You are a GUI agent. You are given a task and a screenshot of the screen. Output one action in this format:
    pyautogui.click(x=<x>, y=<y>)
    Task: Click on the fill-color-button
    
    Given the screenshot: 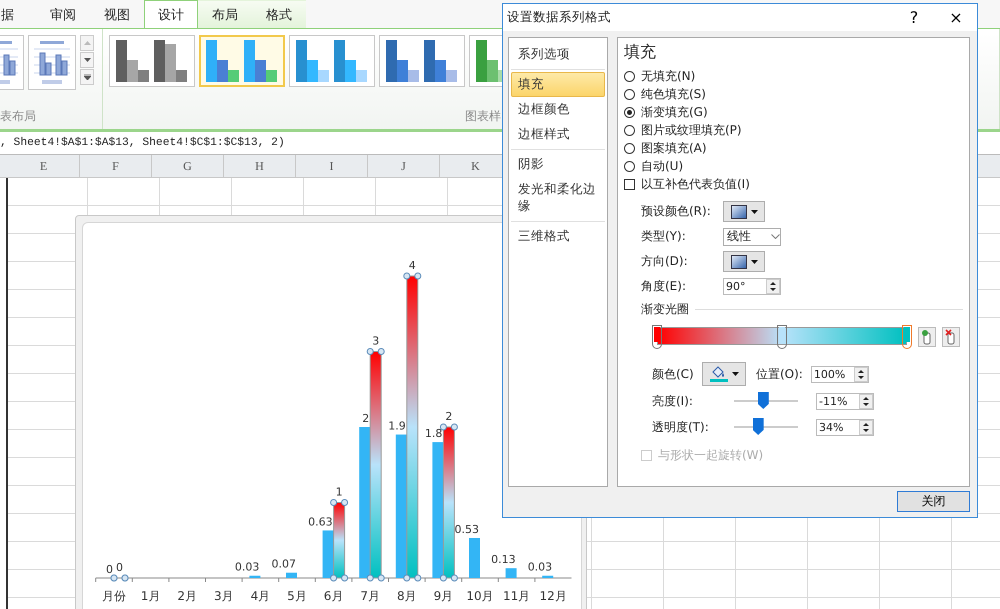 What is the action you would take?
    pyautogui.click(x=724, y=374)
    